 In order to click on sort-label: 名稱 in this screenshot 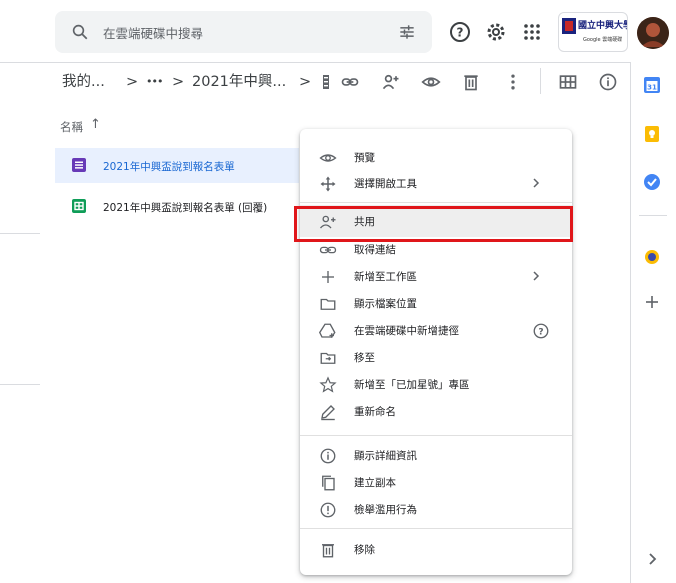, I will do `click(71, 127)`.